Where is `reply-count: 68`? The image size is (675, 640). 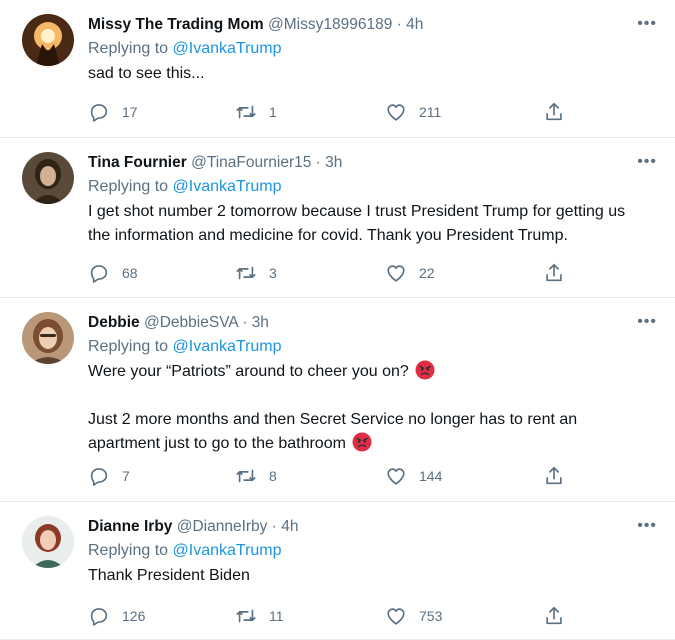 reply-count: 68 is located at coordinates (130, 273).